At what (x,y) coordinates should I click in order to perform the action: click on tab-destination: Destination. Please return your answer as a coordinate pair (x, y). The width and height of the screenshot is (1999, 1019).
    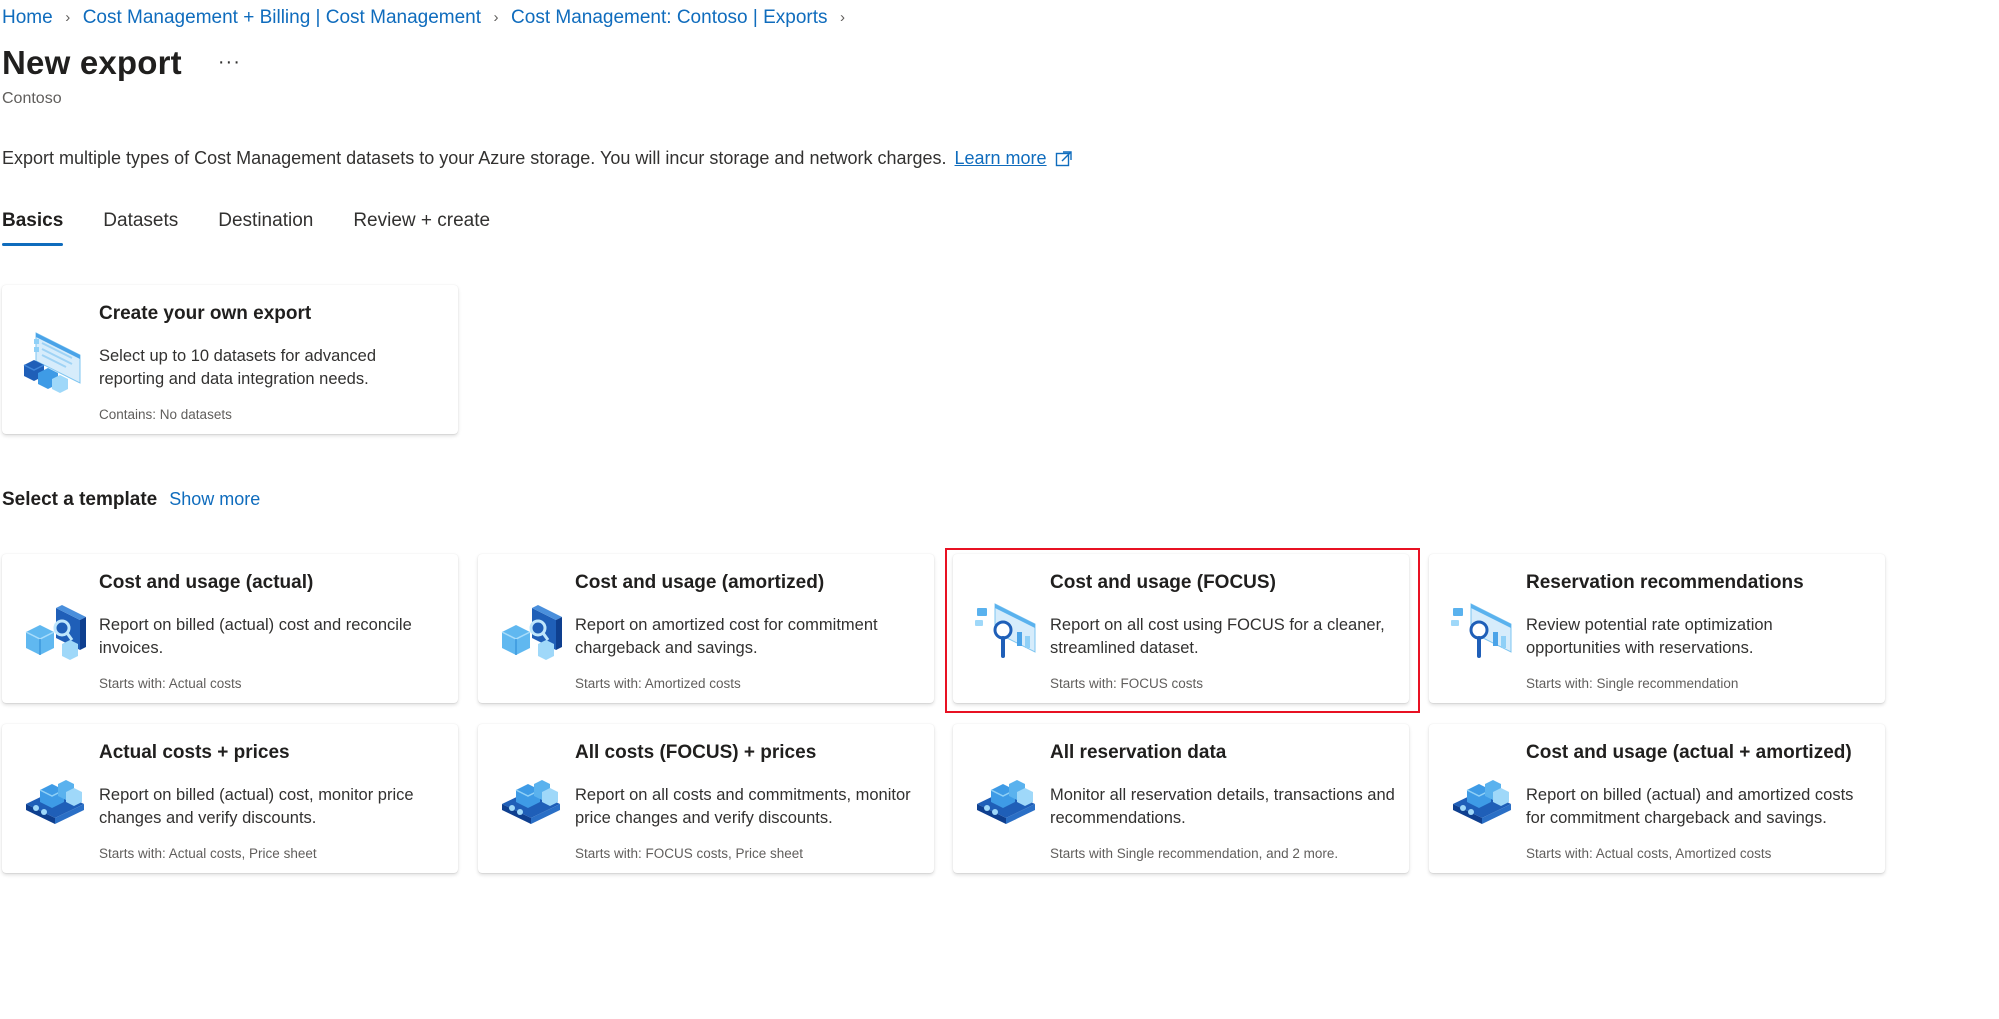
    Looking at the image, I should click on (265, 228).